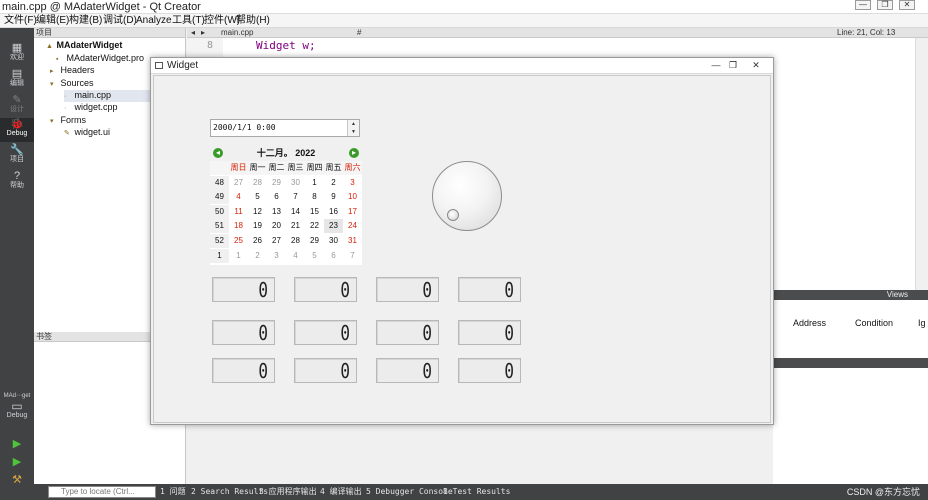  What do you see at coordinates (203, 32) in the screenshot?
I see `nav-forward-icon: ▸` at bounding box center [203, 32].